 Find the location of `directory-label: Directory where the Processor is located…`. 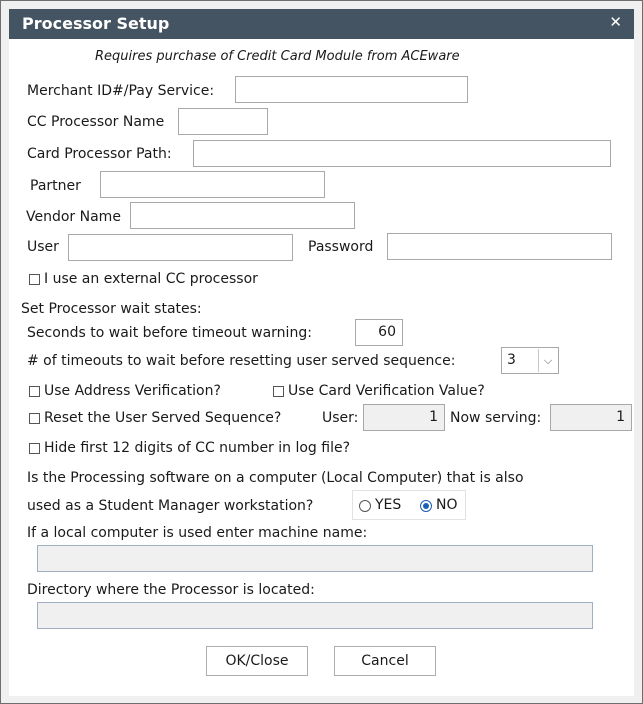

directory-label: Directory where the Processor is located… is located at coordinates (171, 590).